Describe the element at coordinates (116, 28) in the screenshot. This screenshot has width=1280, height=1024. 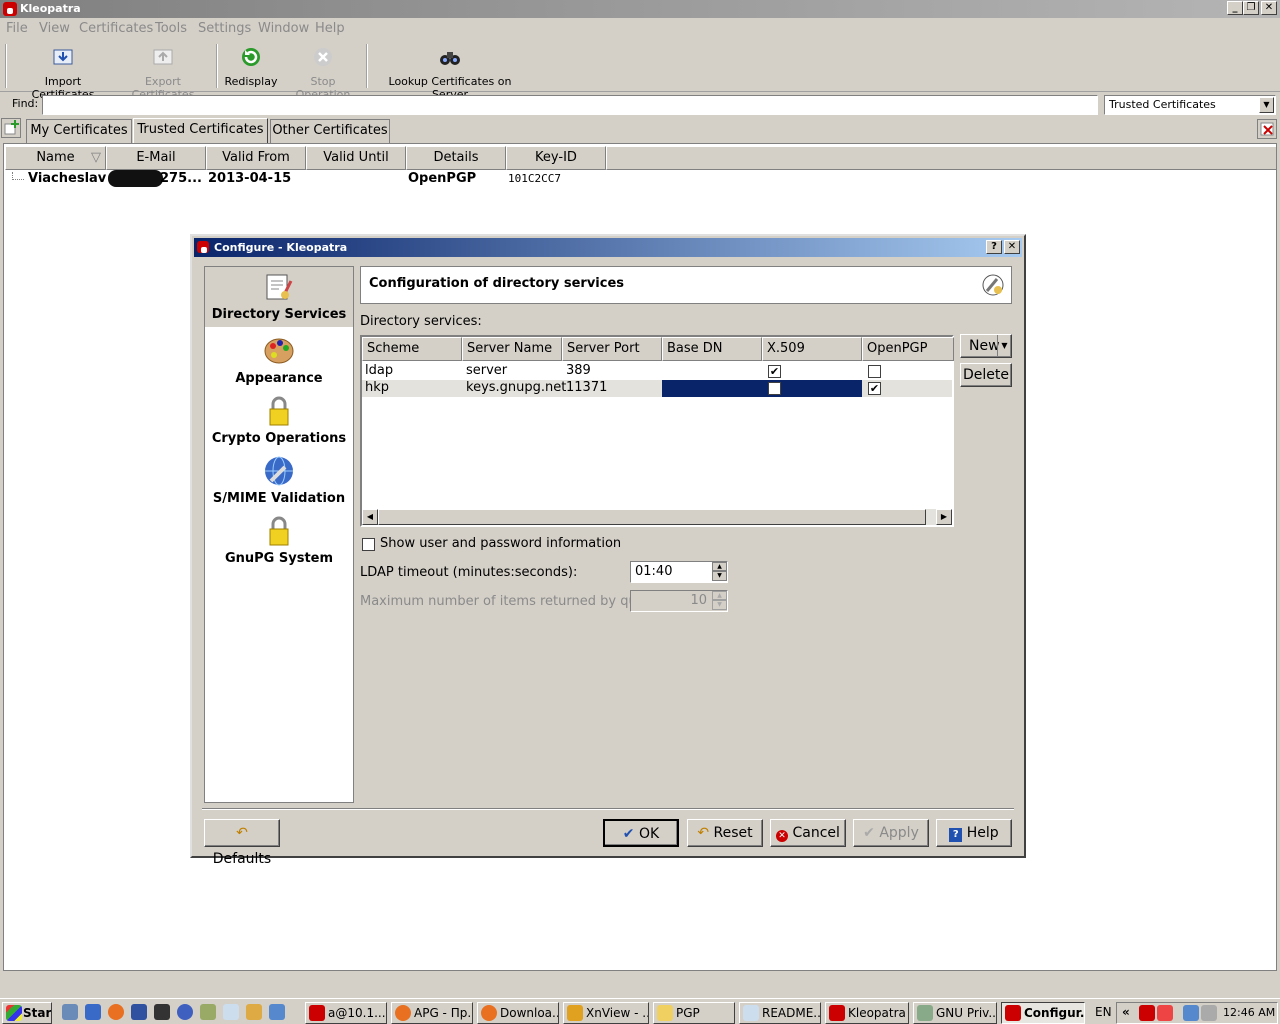
I see `menu-certificates: Certificates` at that location.